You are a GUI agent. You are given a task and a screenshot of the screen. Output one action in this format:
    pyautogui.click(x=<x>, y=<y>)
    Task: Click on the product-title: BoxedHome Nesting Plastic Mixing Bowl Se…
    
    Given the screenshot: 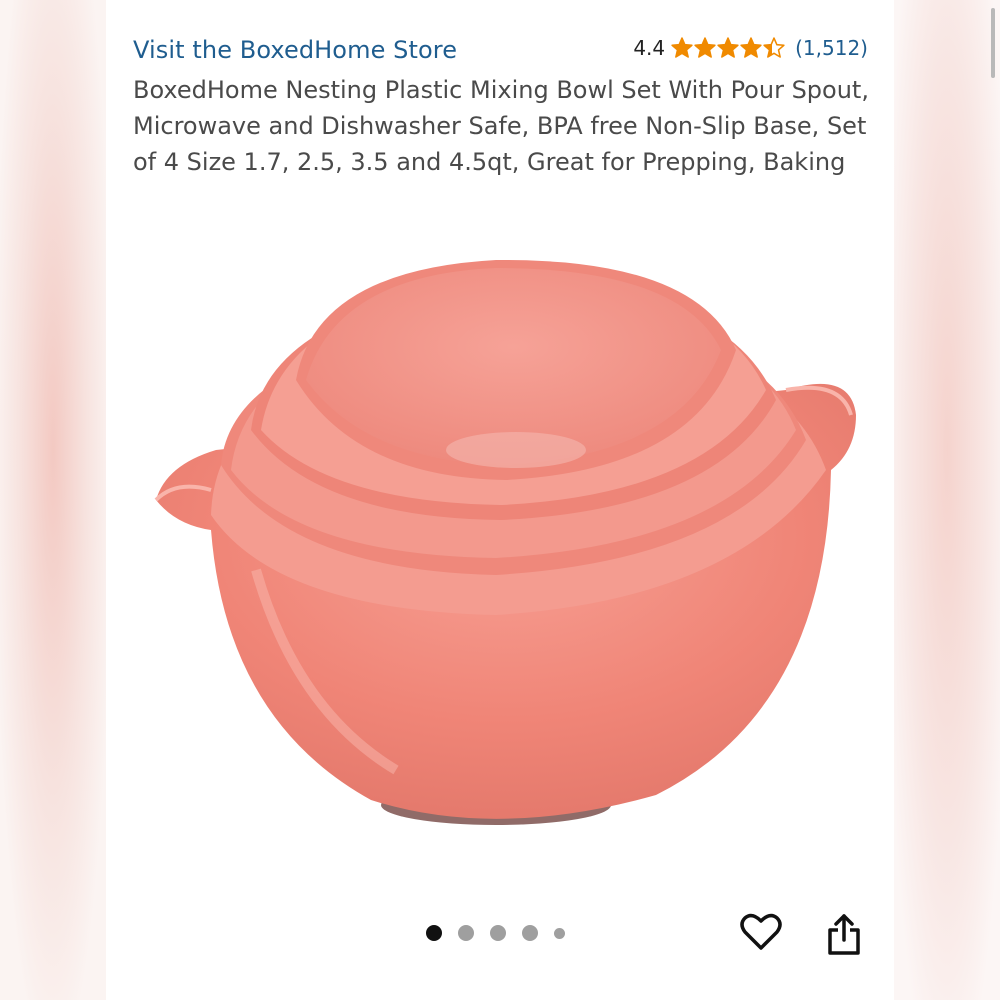 What is the action you would take?
    pyautogui.click(x=501, y=126)
    